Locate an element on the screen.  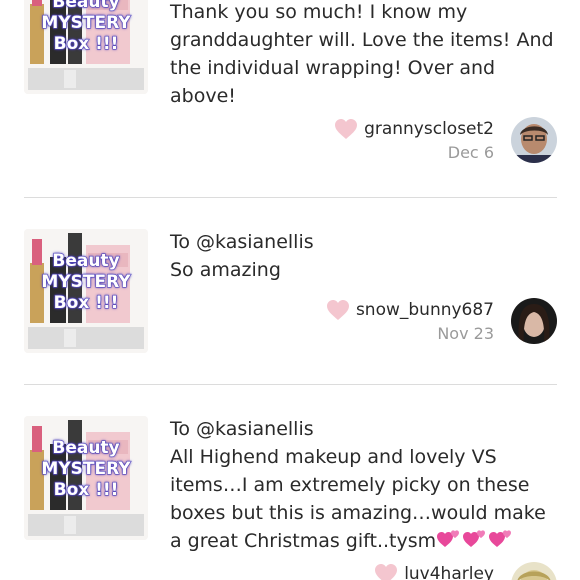
author-row: snow_bunny687 is located at coordinates (410, 310).